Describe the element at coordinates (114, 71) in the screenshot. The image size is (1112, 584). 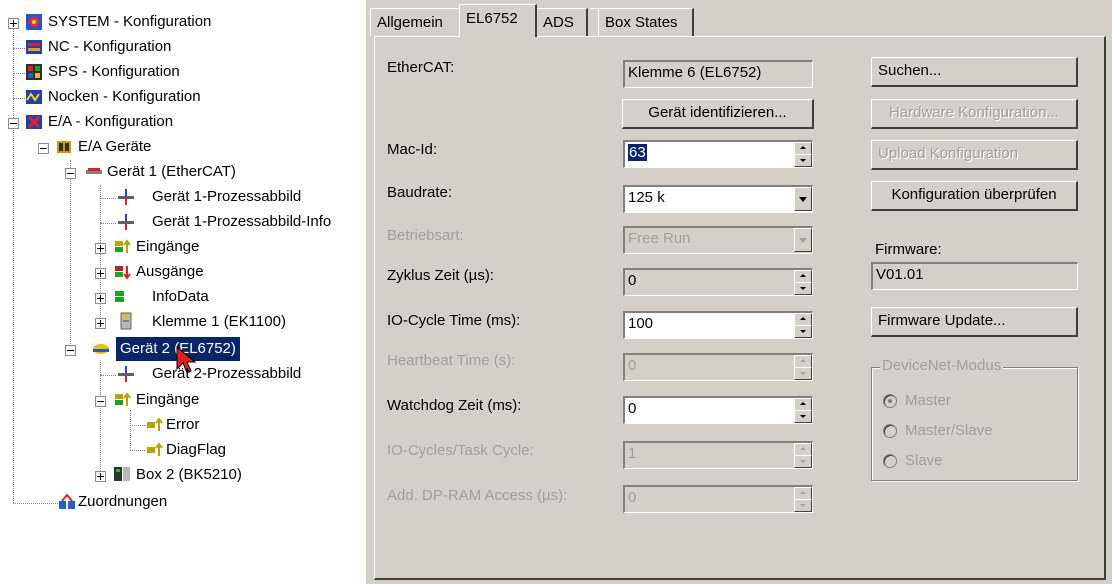
I see `tree-item-label: SPS - Konfiguration` at that location.